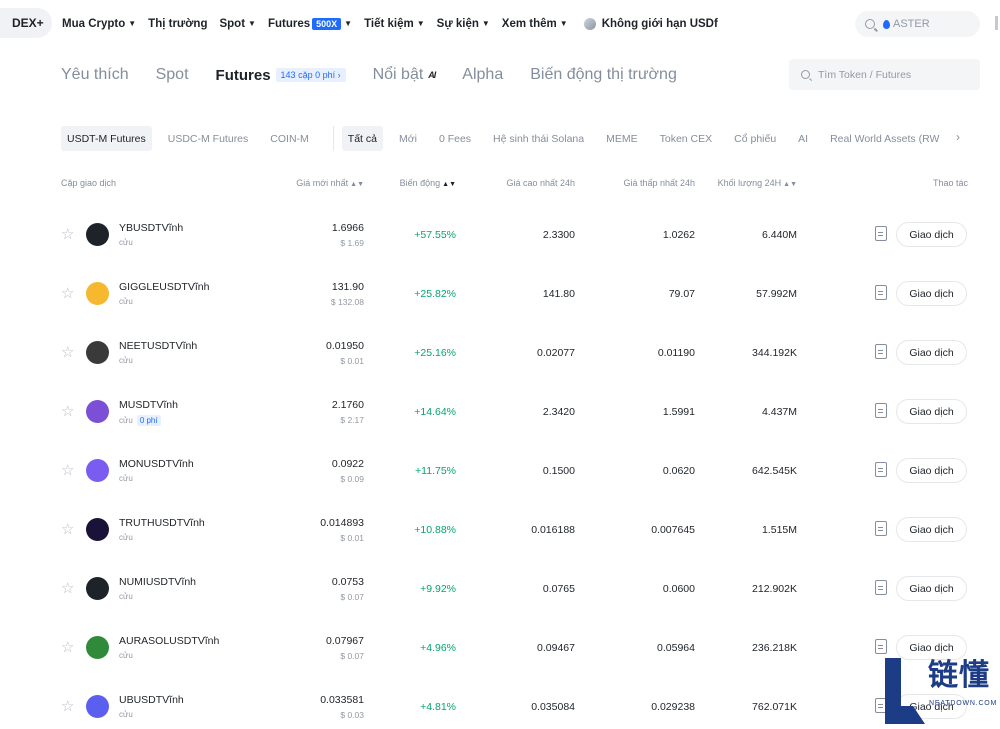  I want to click on tab-label: Spot, so click(172, 74).